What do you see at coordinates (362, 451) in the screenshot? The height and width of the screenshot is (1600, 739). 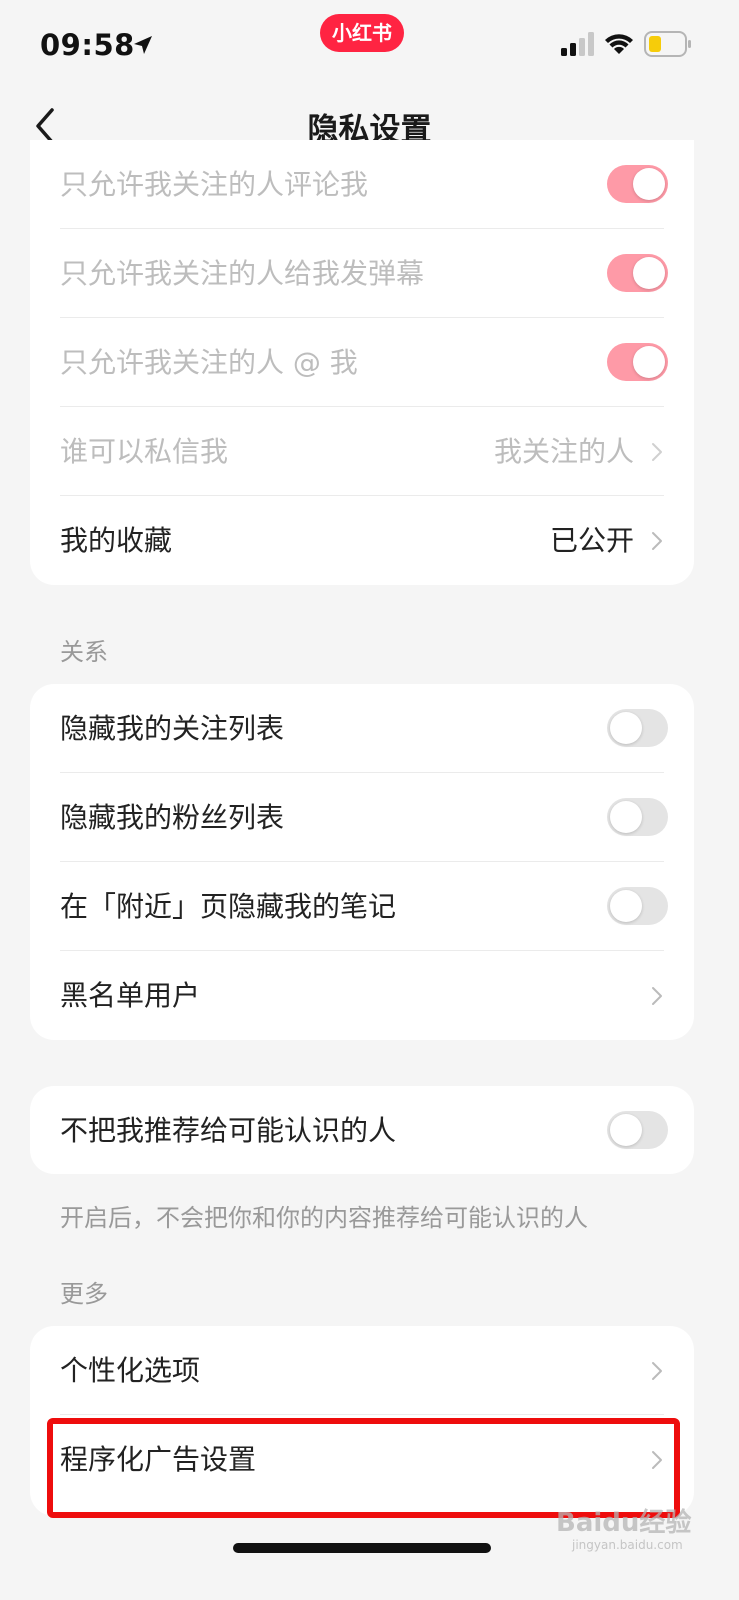 I see `dm-permission-row: 谁可以私信我 我关注的人` at bounding box center [362, 451].